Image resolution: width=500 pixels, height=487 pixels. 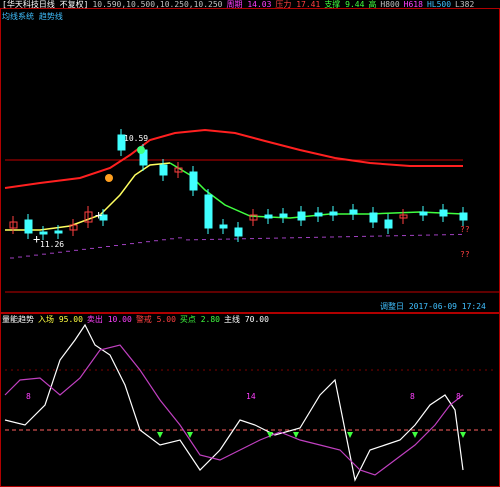 What do you see at coordinates (465, 254) in the screenshot?
I see `right-mark-bottom: ??` at bounding box center [465, 254].